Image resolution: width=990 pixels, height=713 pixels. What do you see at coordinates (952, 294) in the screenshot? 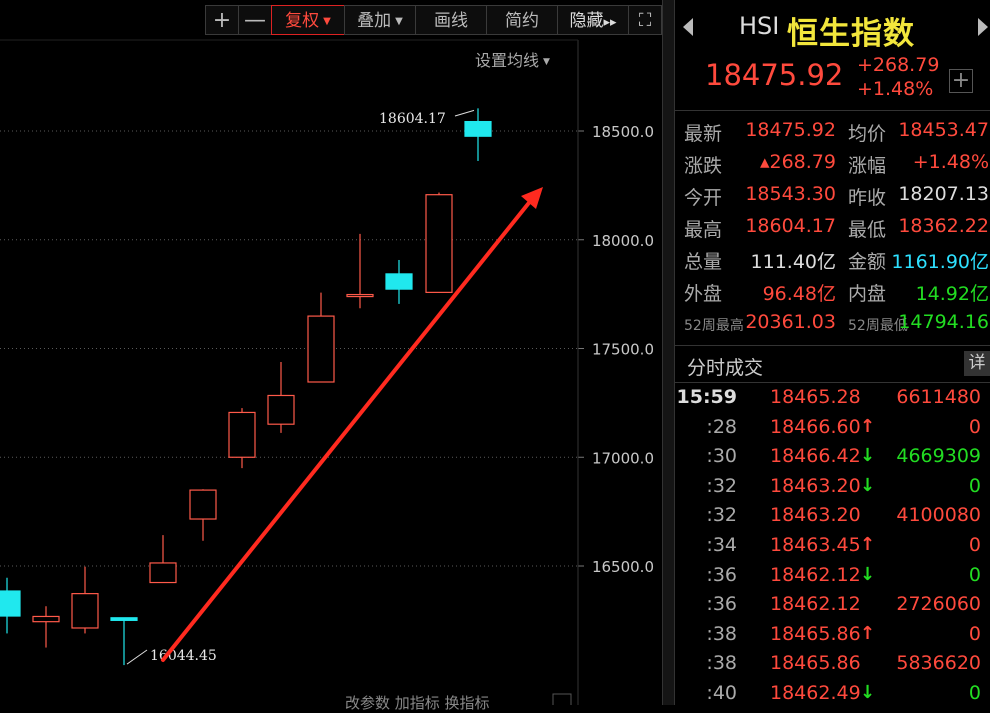
I see `quote-value: 14.92亿` at bounding box center [952, 294].